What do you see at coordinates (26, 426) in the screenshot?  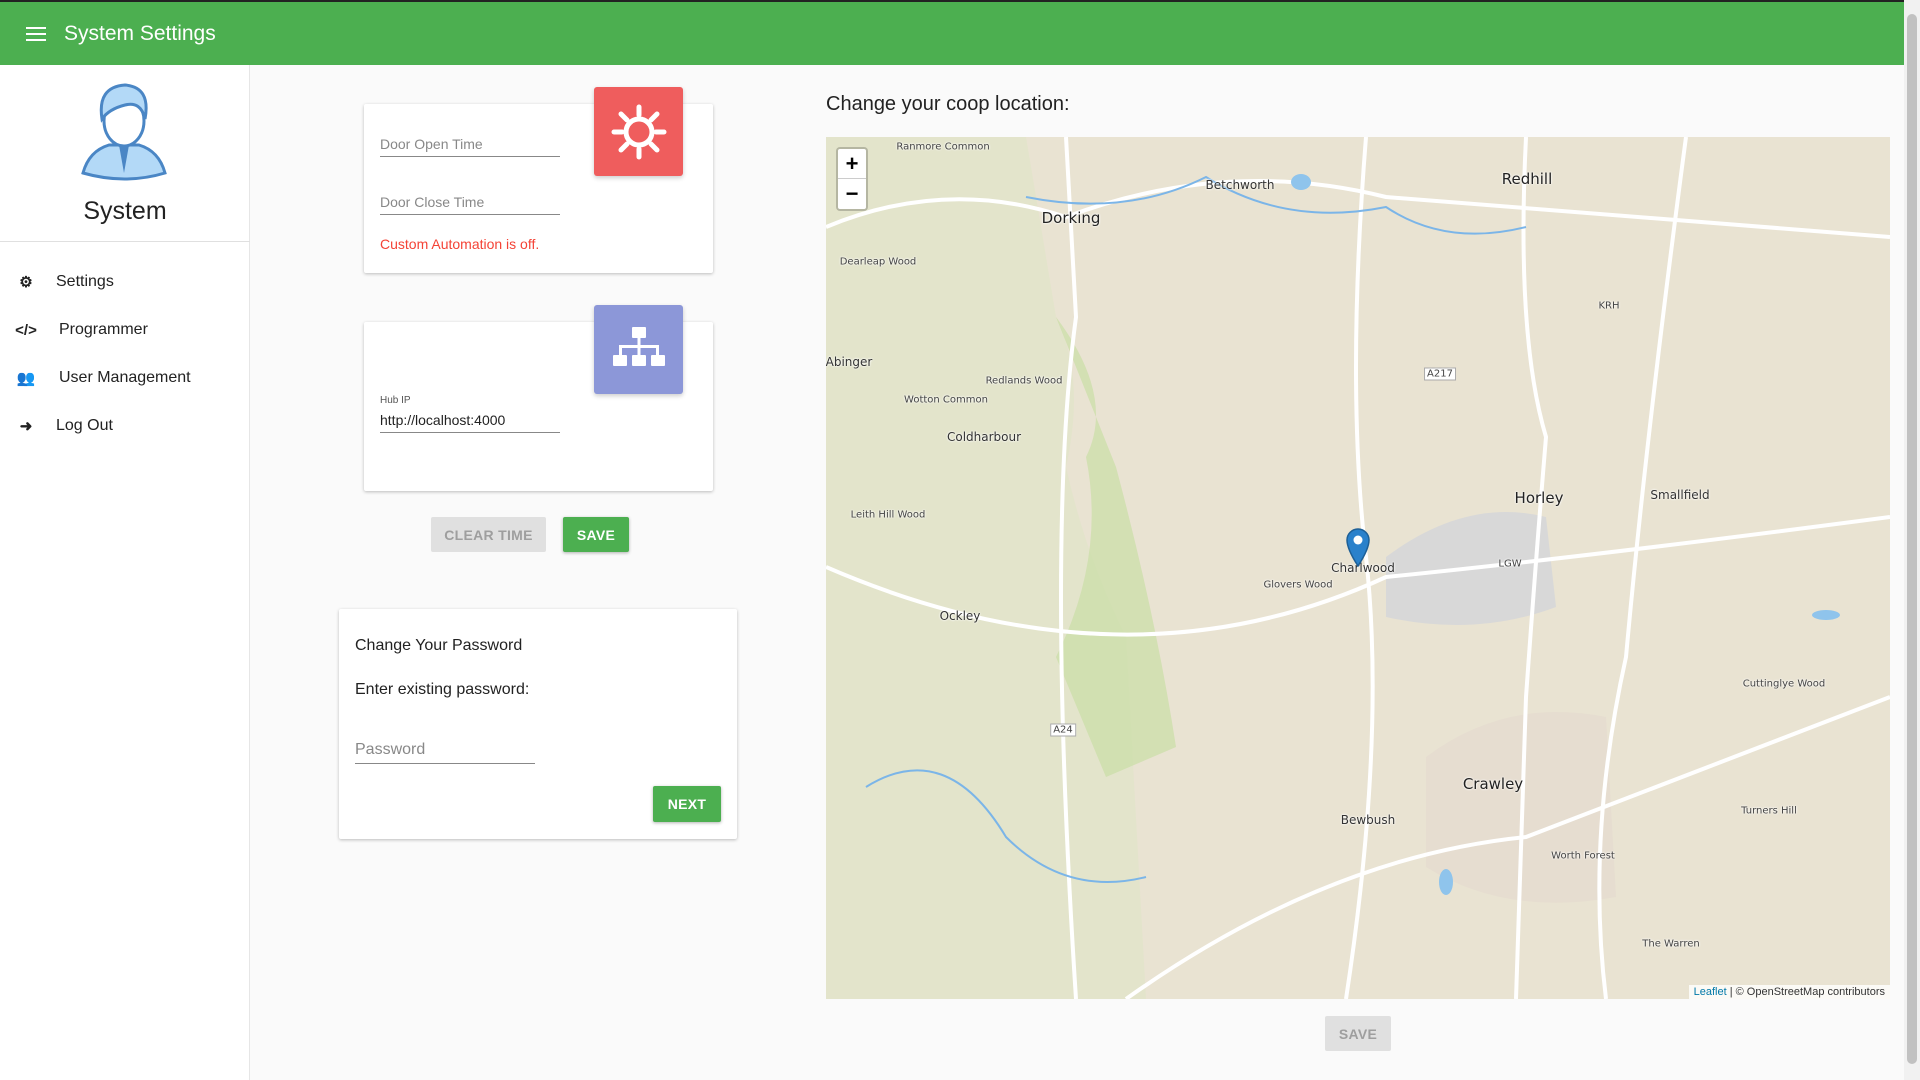 I see `sign-out-icon: ➜` at bounding box center [26, 426].